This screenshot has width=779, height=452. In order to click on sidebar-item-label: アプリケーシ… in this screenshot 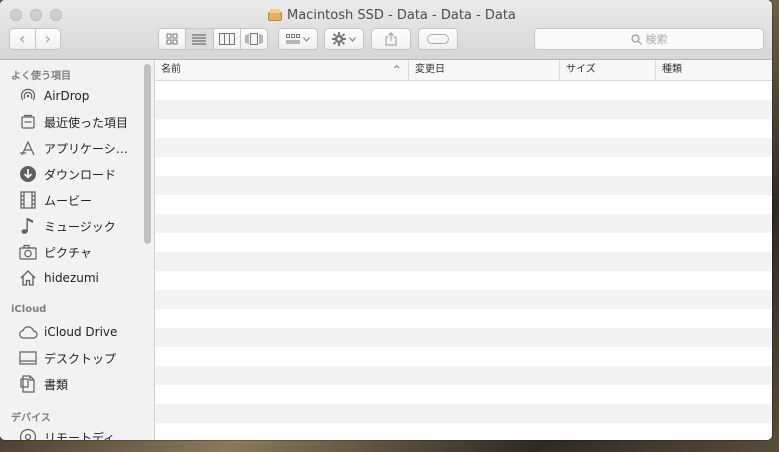, I will do `click(86, 148)`.